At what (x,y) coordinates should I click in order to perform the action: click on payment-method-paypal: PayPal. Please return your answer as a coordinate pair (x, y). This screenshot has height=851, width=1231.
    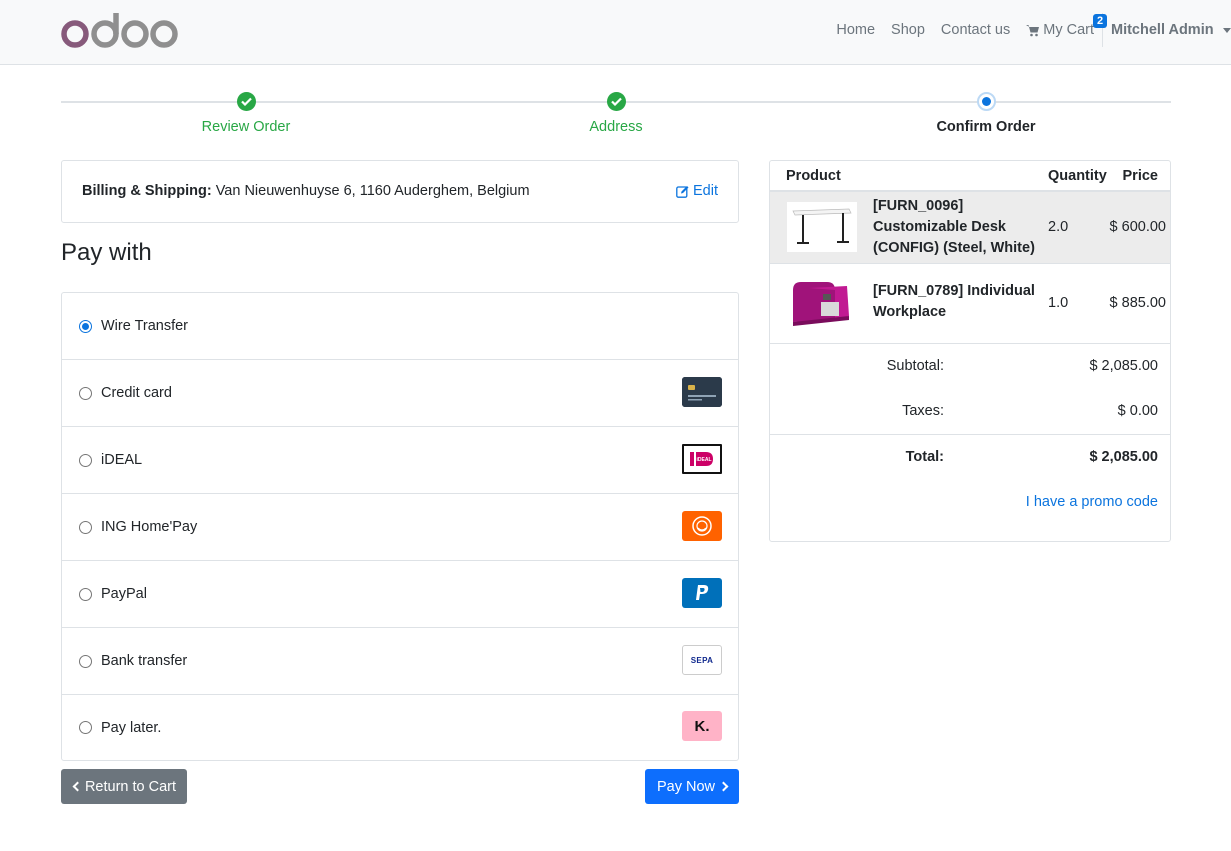
    Looking at the image, I should click on (400, 594).